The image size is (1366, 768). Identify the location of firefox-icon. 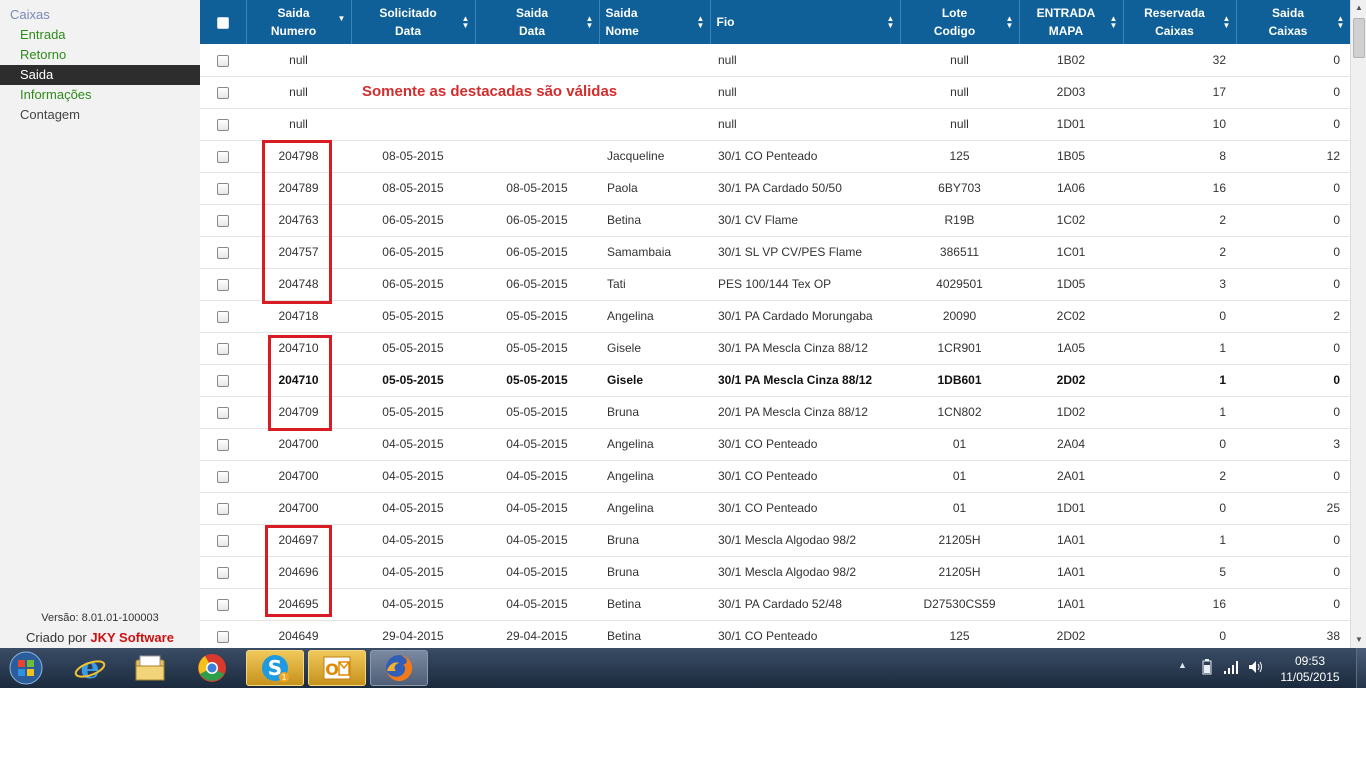
(399, 668).